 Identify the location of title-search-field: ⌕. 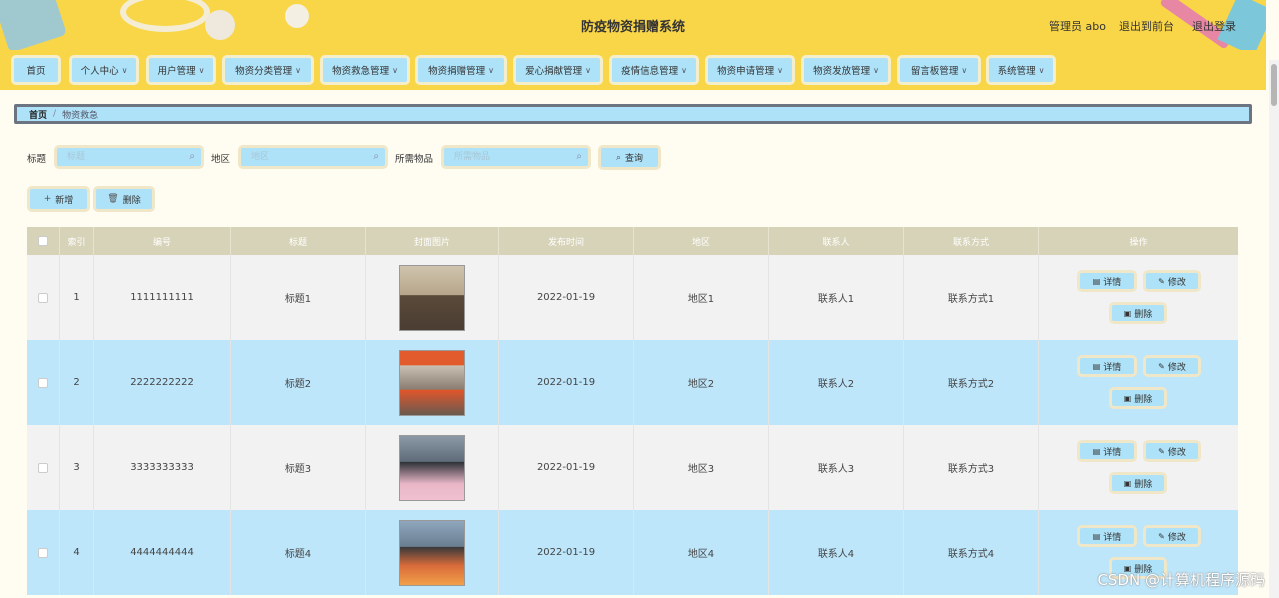
(129, 157).